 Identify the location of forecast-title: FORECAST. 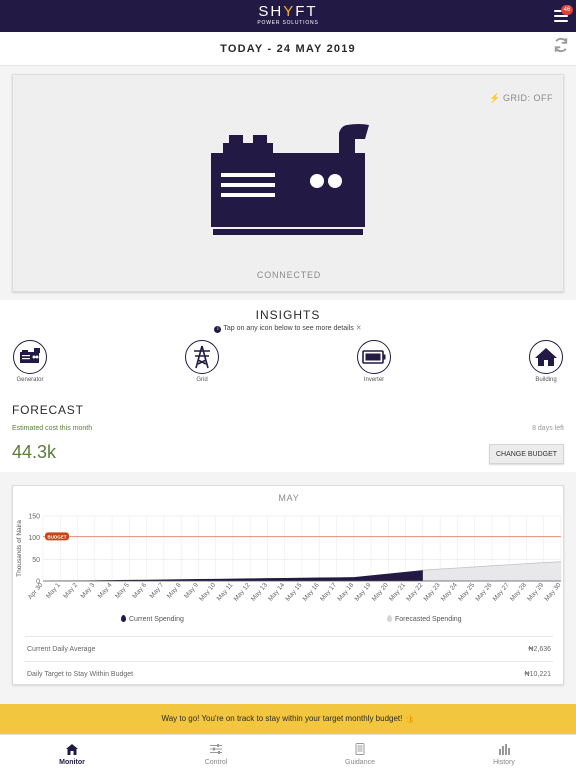
(48, 410).